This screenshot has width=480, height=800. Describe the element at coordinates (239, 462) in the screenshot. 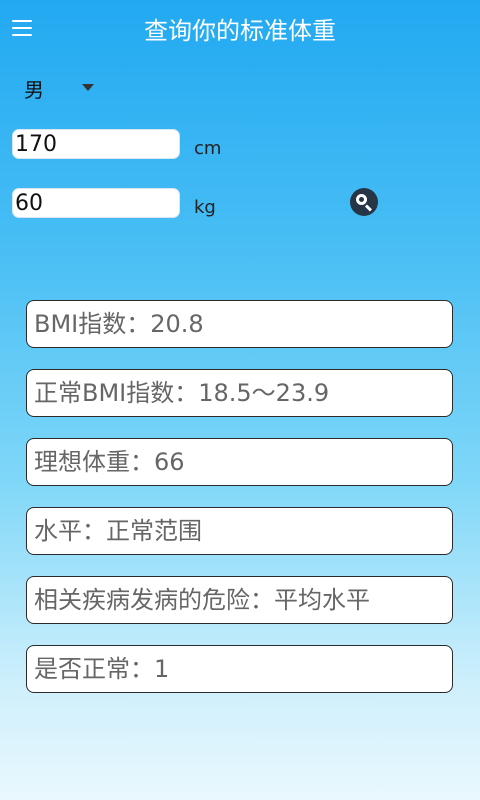

I see `ideal-weight-result: 理想体重：66` at that location.